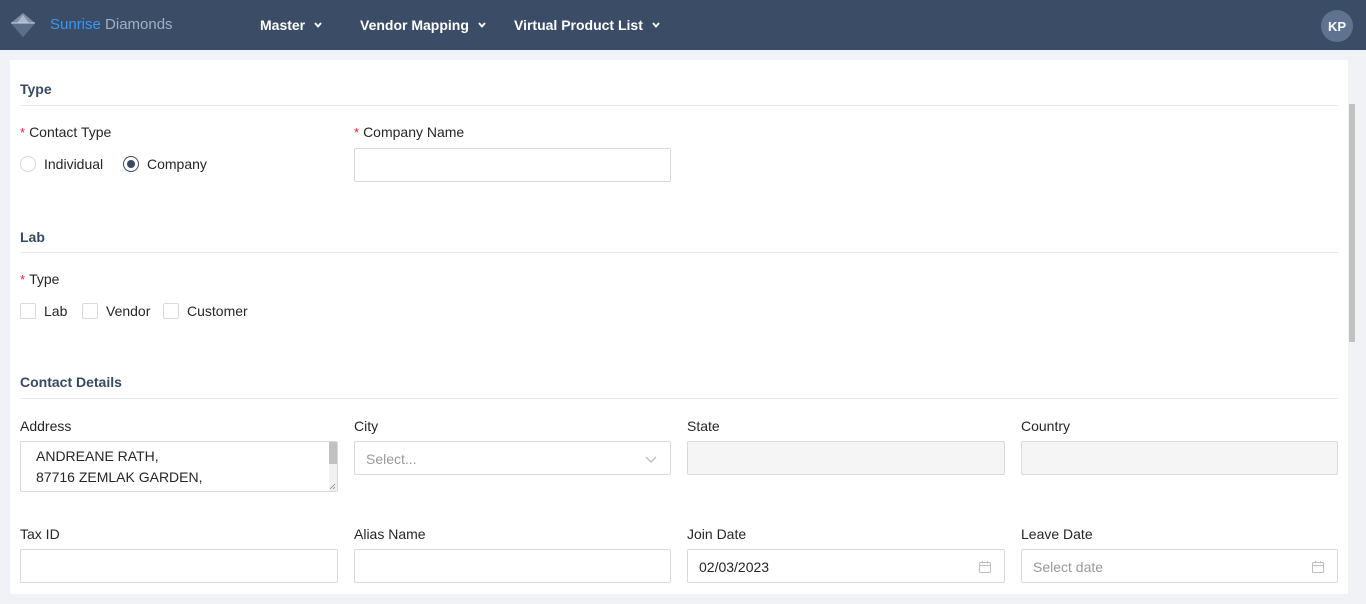  I want to click on brand-name: Sunrise Diamonds, so click(111, 25).